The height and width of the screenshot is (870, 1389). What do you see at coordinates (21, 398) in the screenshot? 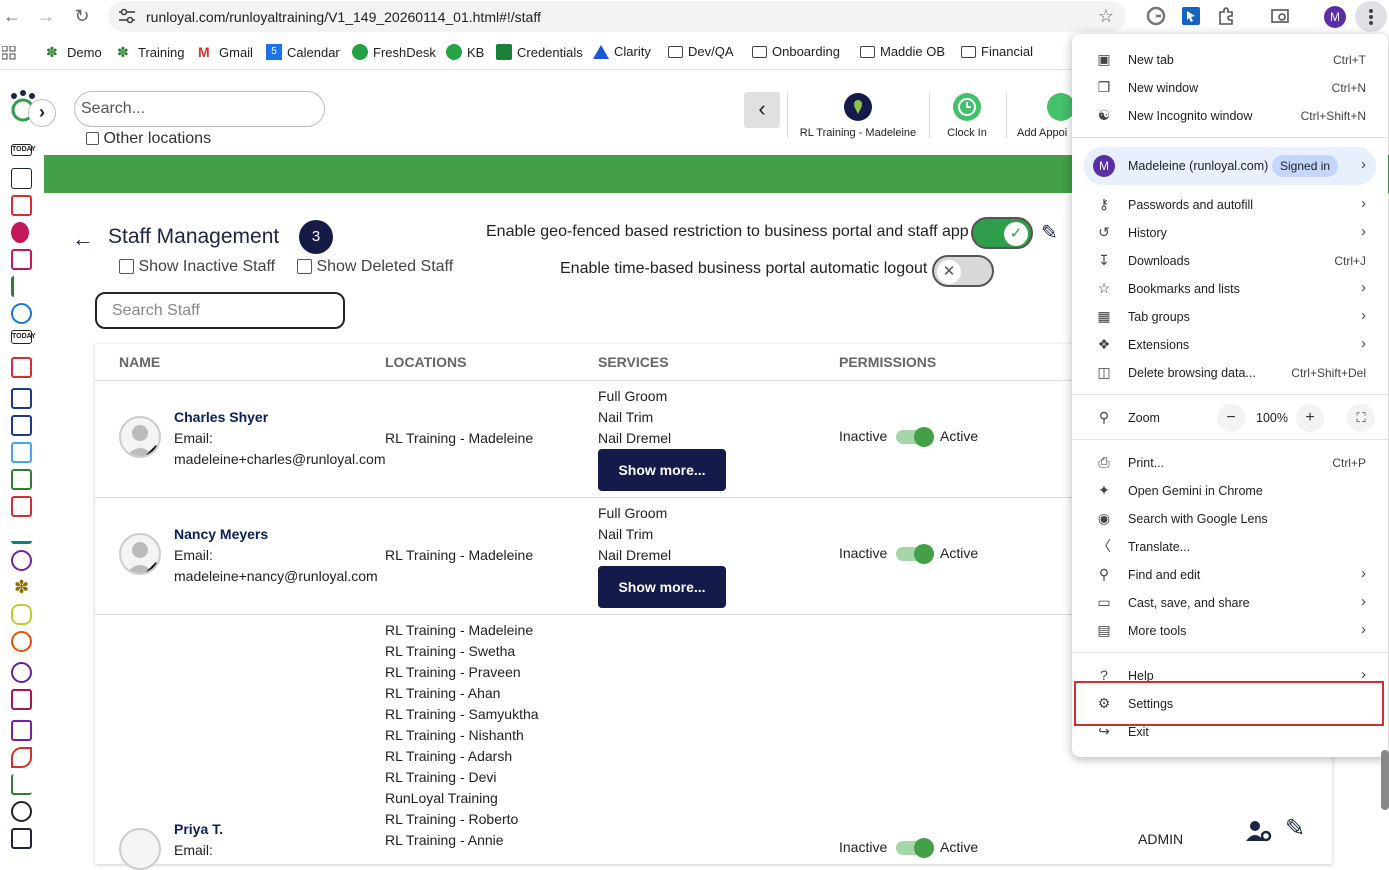
I see `schedule-icon` at bounding box center [21, 398].